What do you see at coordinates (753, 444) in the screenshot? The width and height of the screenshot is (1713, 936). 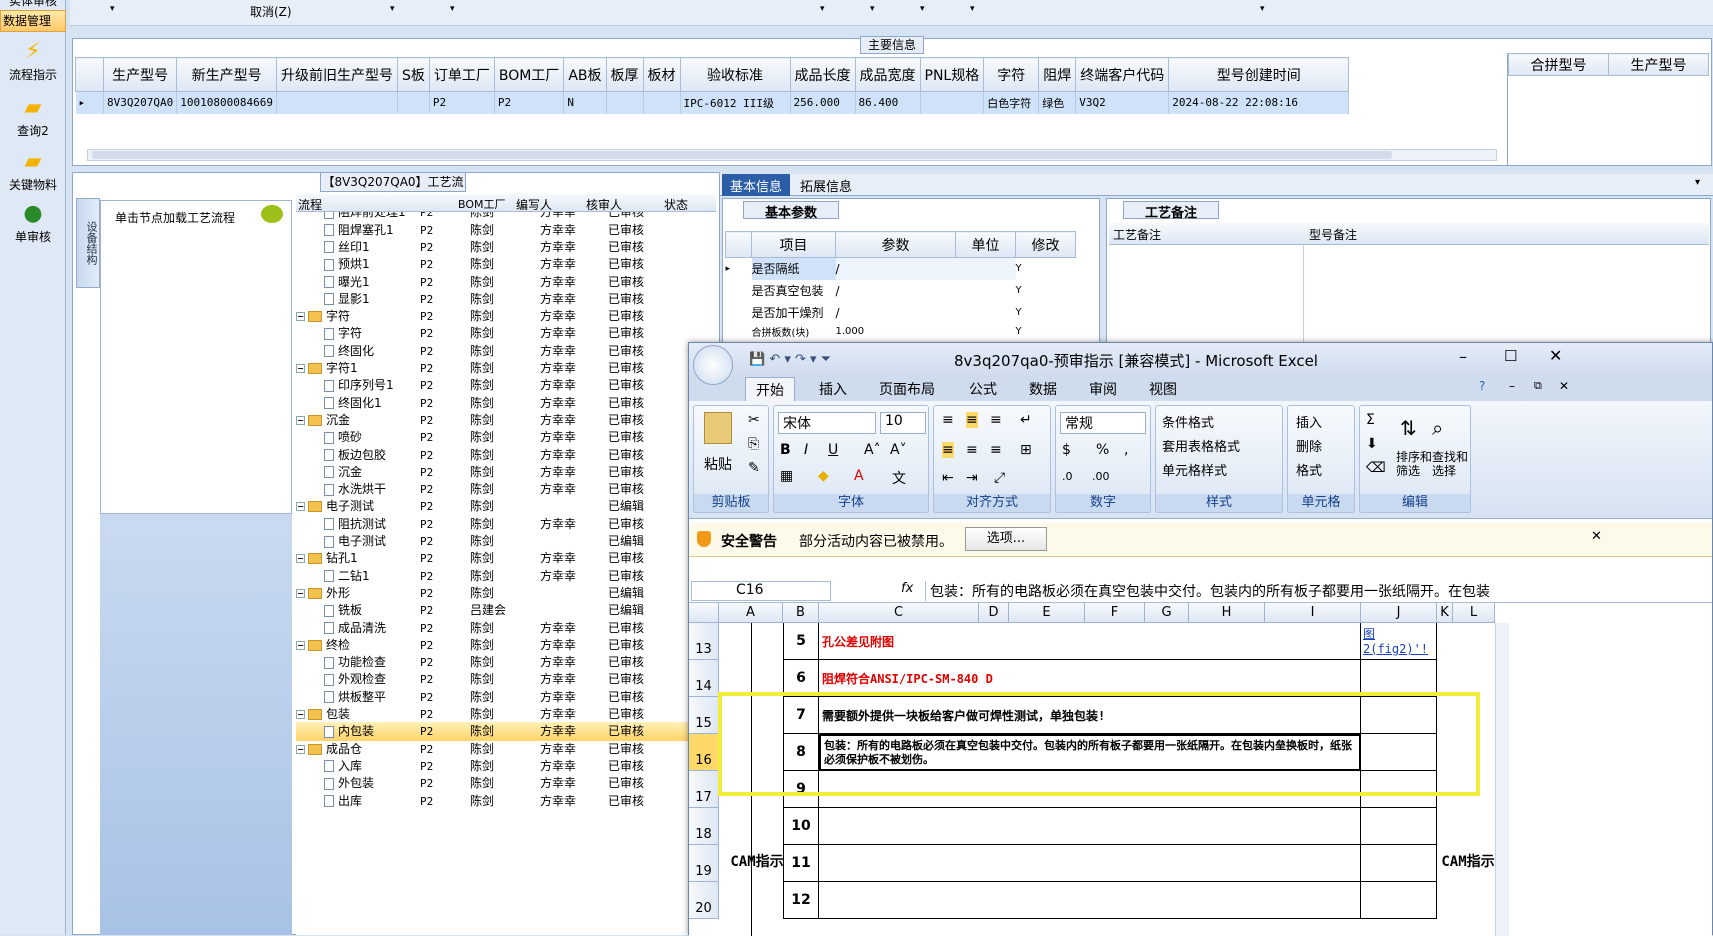 I see `copy-icon: ⎘` at bounding box center [753, 444].